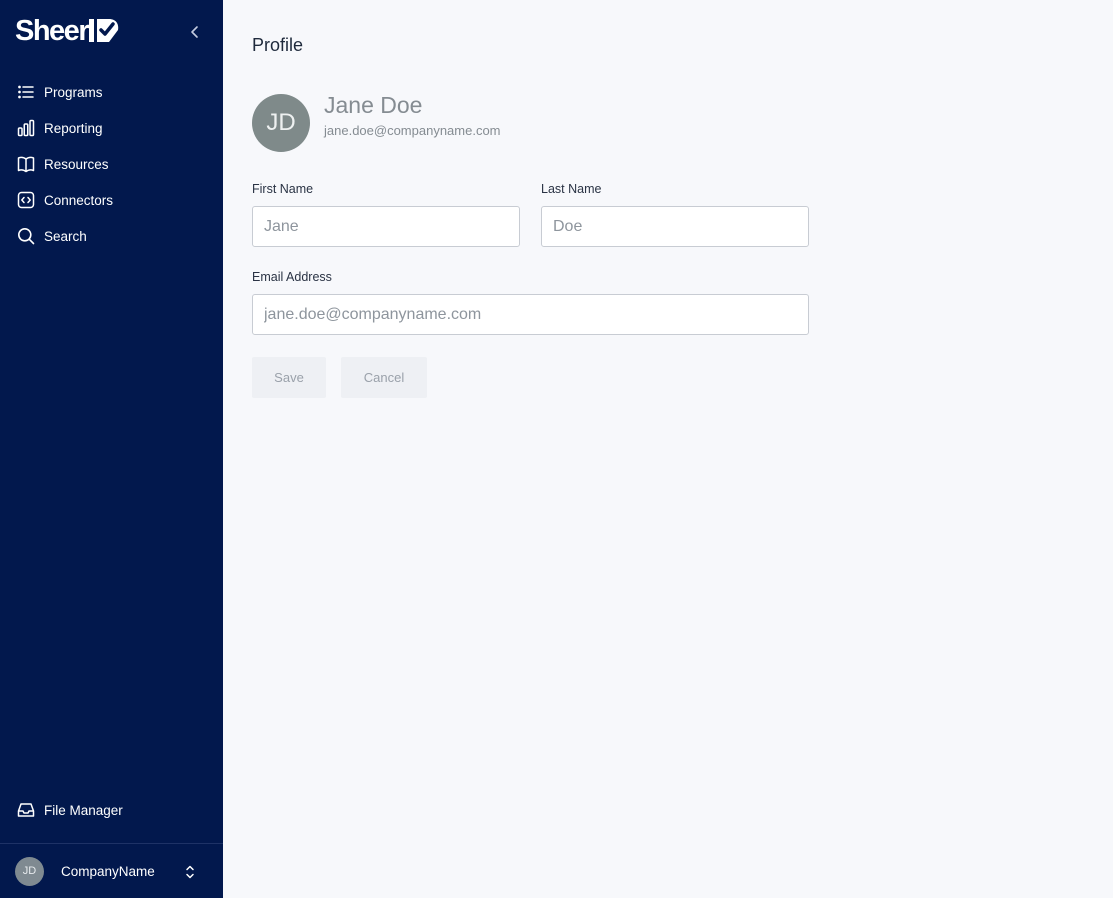 This screenshot has width=1113, height=898. Describe the element at coordinates (108, 871) in the screenshot. I see `account-name: CompanyName` at that location.